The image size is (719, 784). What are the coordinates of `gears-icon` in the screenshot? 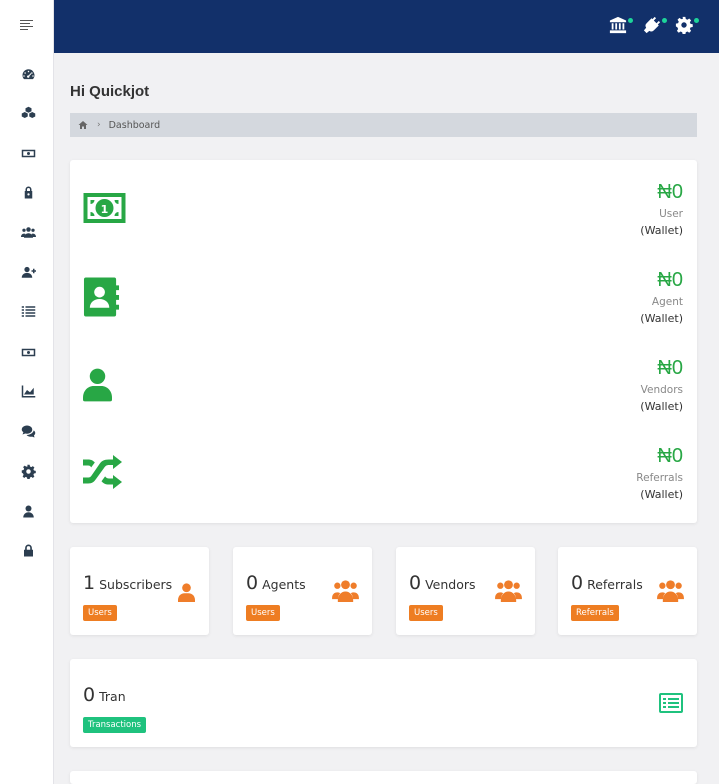 It's located at (687, 26).